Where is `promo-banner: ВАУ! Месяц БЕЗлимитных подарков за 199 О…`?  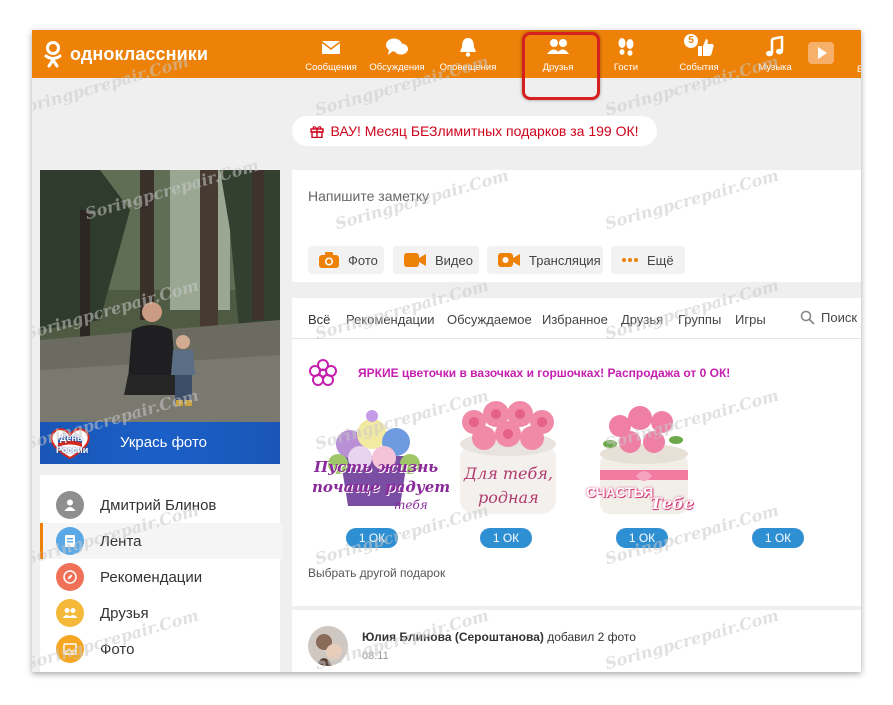
promo-banner: ВАУ! Месяц БЕЗлимитных подарков за 199 О… is located at coordinates (474, 131).